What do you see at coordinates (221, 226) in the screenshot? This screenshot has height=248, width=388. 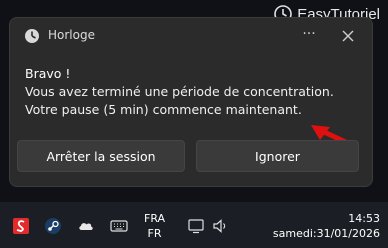 I see `volume-icon` at bounding box center [221, 226].